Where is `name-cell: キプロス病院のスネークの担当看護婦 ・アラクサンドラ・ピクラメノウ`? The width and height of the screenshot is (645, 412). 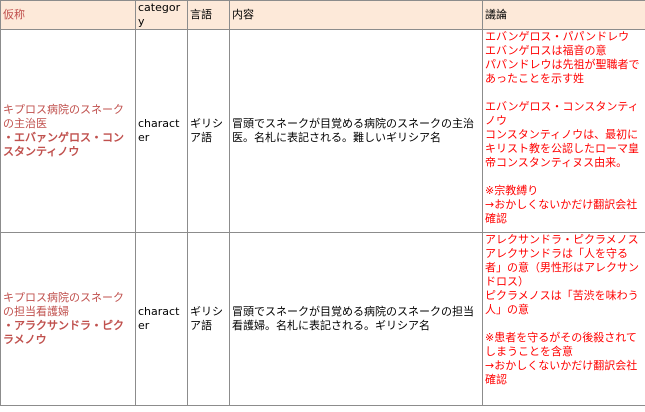 name-cell: キプロス病院のスネークの担当看護婦 ・アラクサンドラ・ピクラメノウ is located at coordinates (68, 319).